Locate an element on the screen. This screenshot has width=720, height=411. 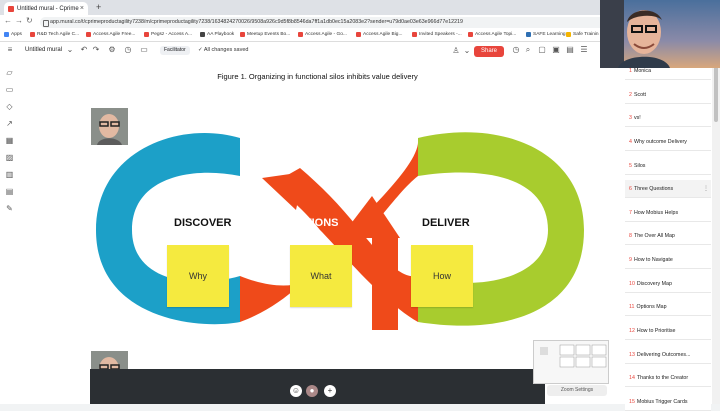
outline-item: 8 The Over All Map is located at coordinates (668, 236).